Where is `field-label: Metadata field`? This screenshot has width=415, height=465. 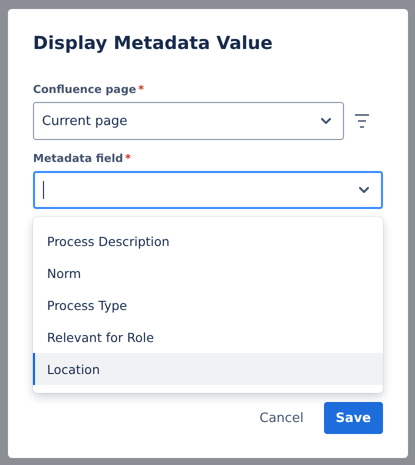
field-label: Metadata field is located at coordinates (78, 159).